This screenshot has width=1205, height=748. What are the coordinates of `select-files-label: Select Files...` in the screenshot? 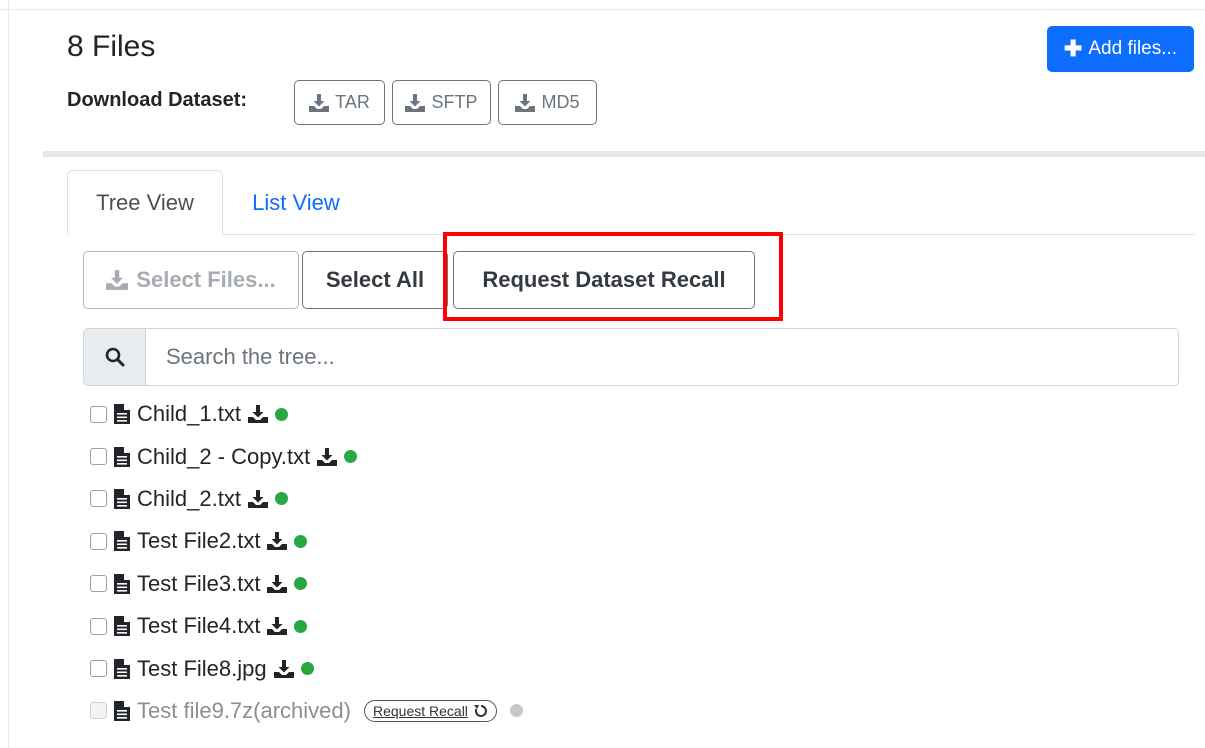 It's located at (206, 279).